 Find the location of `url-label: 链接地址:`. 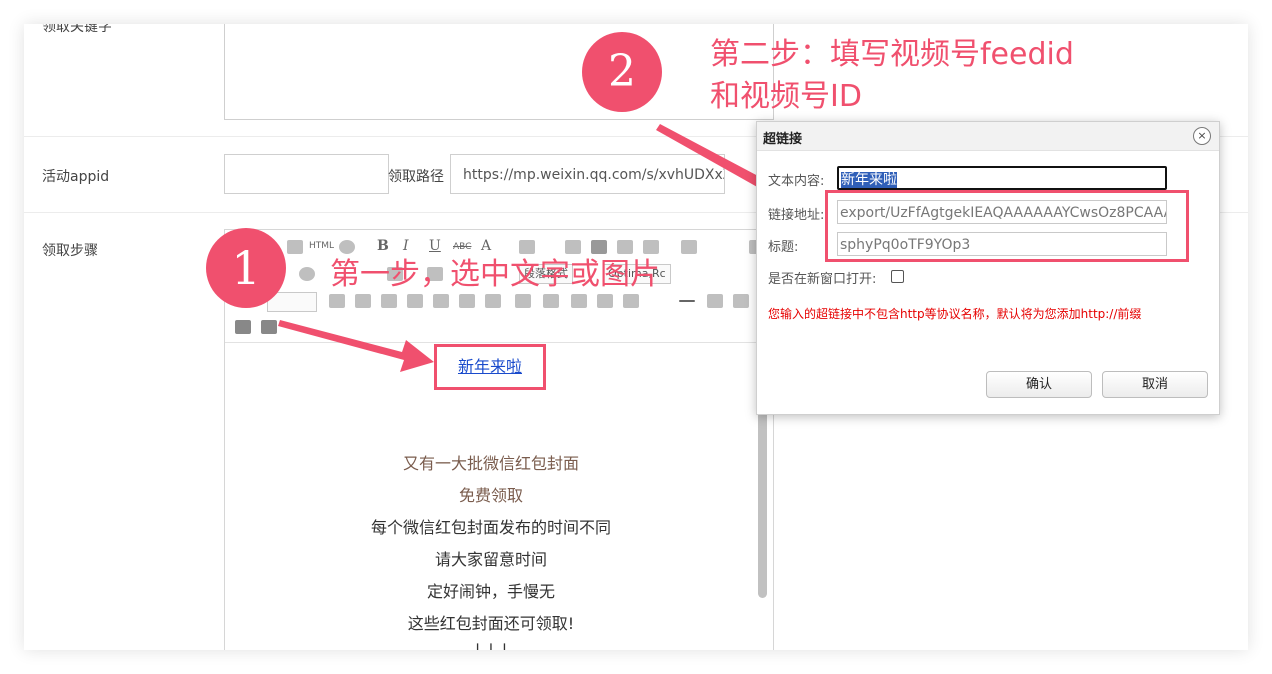

url-label: 链接地址: is located at coordinates (796, 215).